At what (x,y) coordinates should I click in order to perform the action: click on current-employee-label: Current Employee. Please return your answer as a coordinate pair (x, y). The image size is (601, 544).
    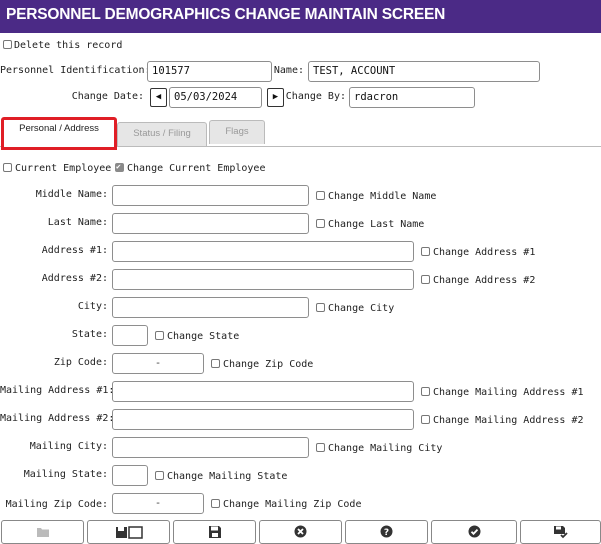
    Looking at the image, I should click on (63, 168).